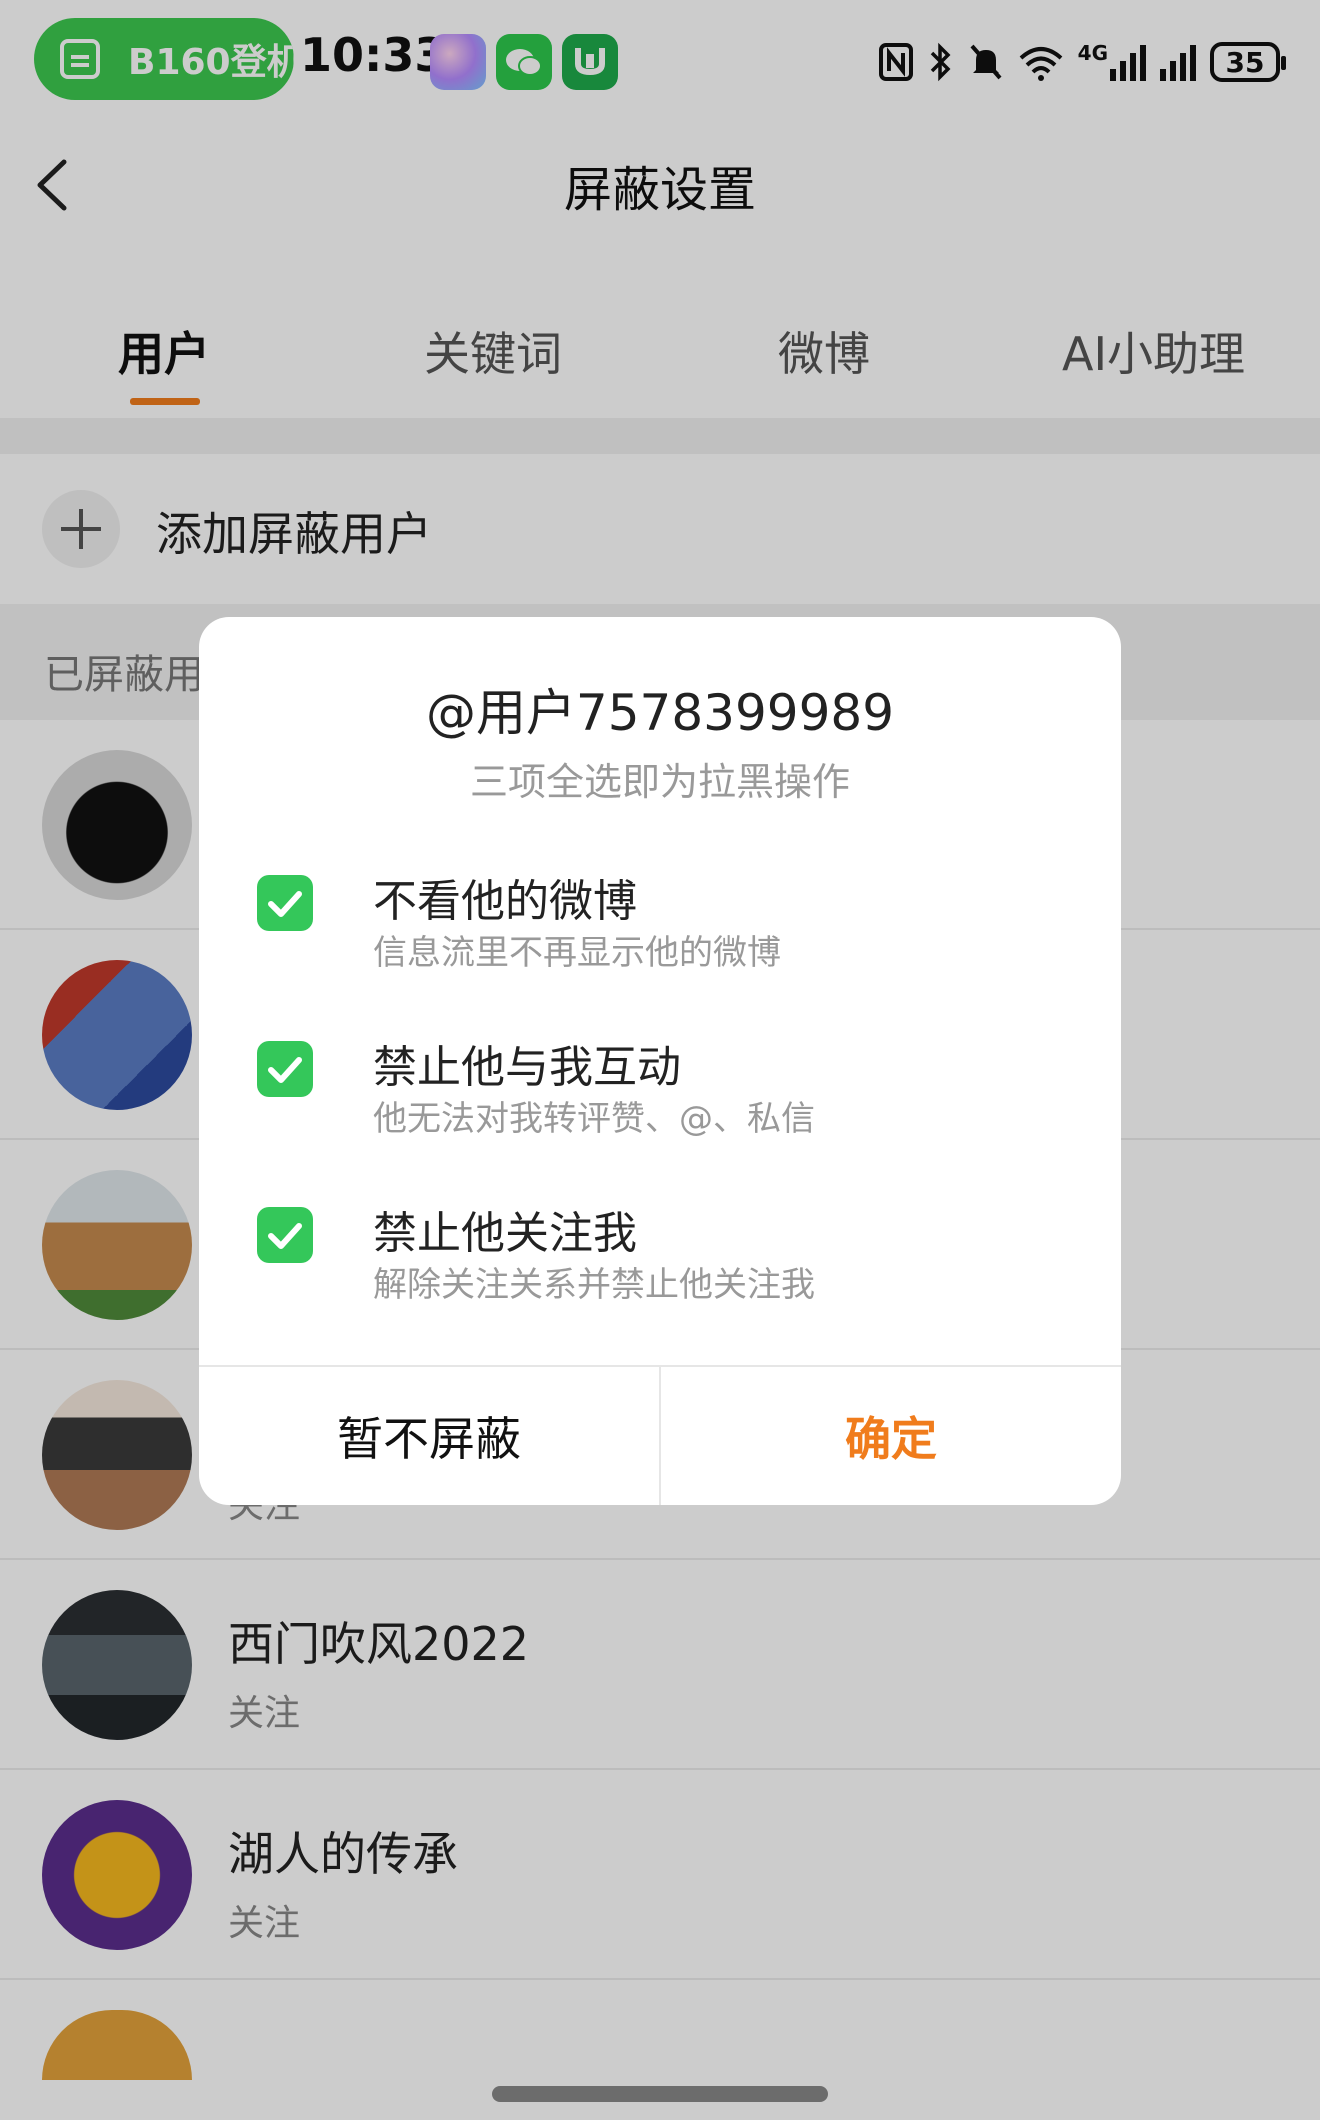 This screenshot has height=2120, width=1320. I want to click on checkbox-block-follow, so click(285, 1235).